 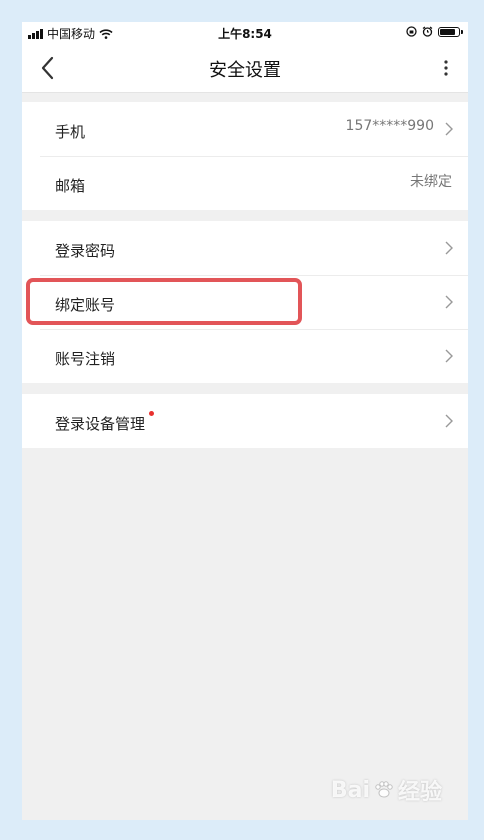 What do you see at coordinates (245, 356) in the screenshot?
I see `row-cancel-account: 账号注销` at bounding box center [245, 356].